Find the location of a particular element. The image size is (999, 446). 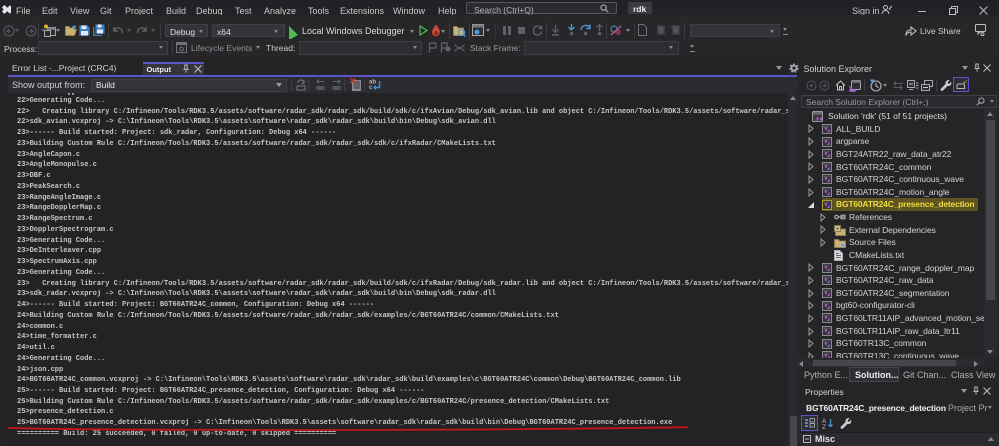

svg-text: Z is located at coordinates (824, 426).